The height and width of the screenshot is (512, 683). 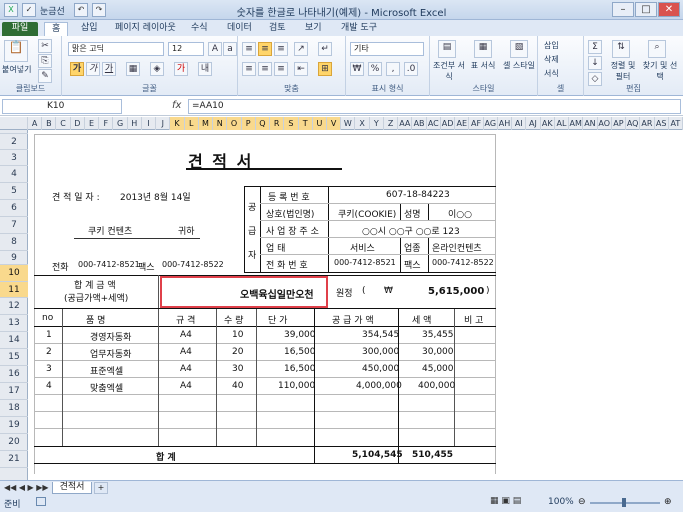 What do you see at coordinates (263, 123) in the screenshot?
I see `column-header-Q: Q` at bounding box center [263, 123].